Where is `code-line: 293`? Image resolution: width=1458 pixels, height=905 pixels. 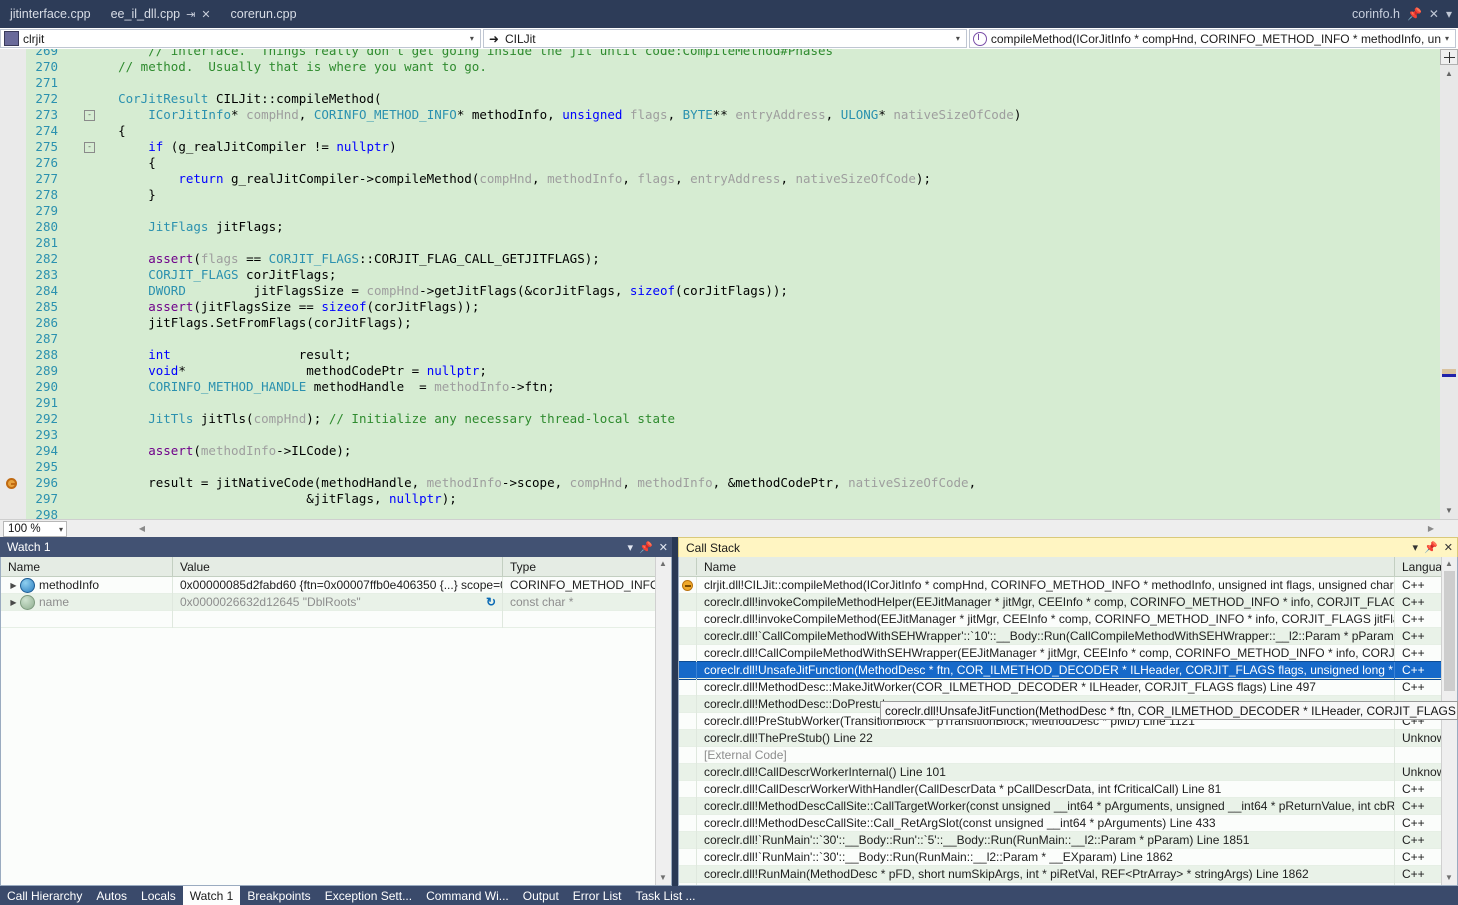
code-line: 293 is located at coordinates (720, 435).